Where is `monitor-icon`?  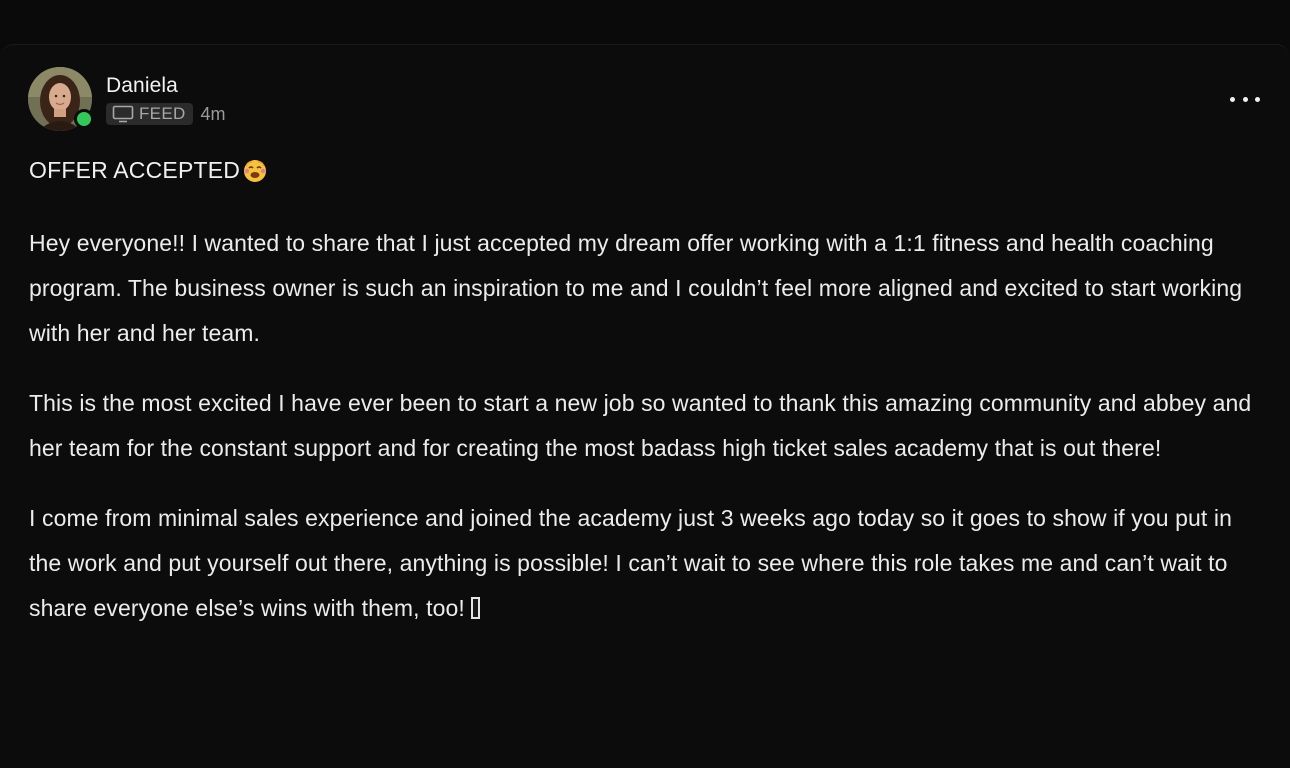 monitor-icon is located at coordinates (123, 114).